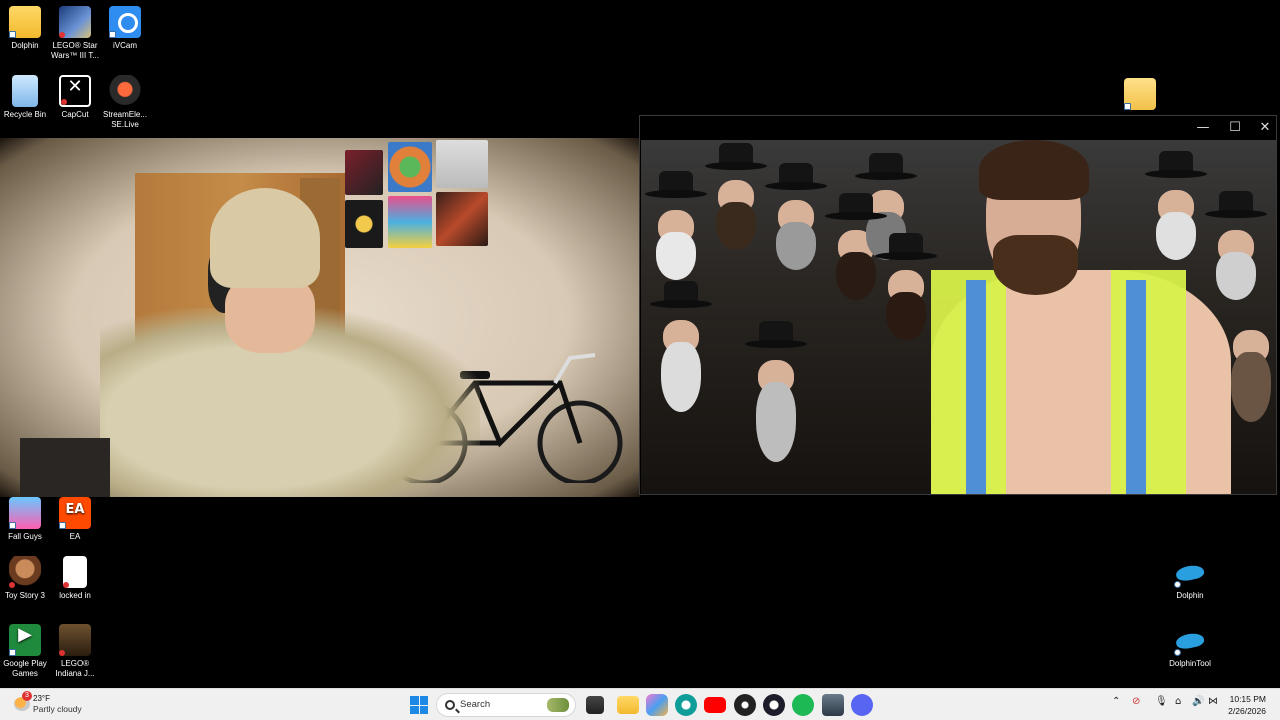  I want to click on youtube-icon, so click(715, 705).